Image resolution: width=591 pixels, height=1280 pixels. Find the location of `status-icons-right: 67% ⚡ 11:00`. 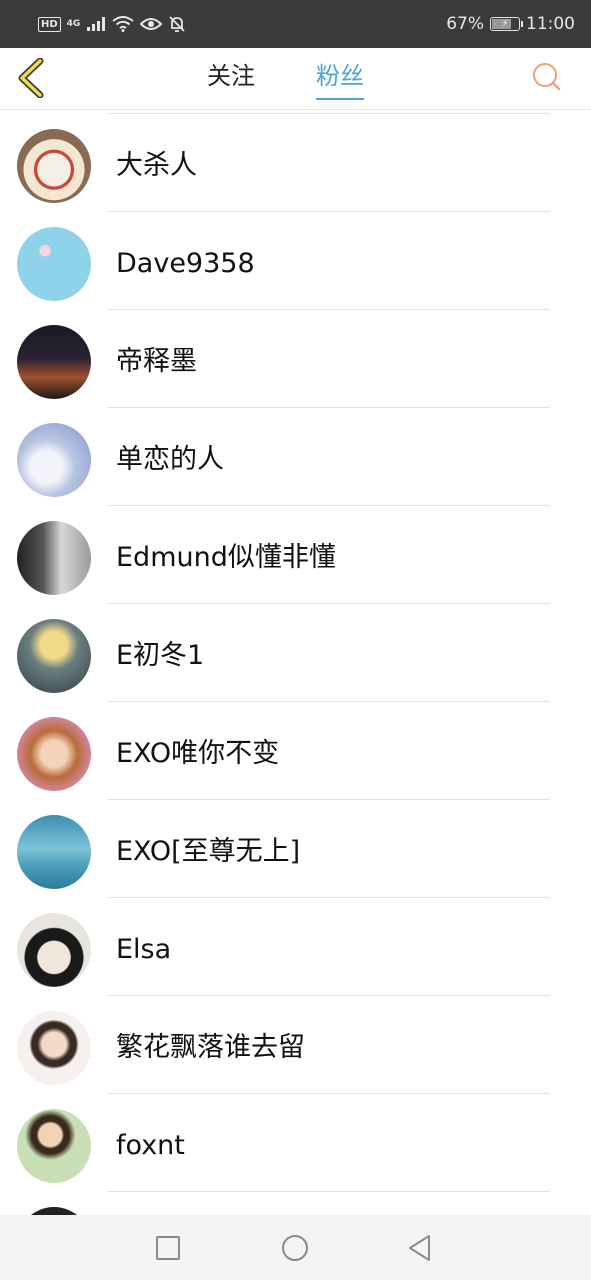

status-icons-right: 67% ⚡ 11:00 is located at coordinates (510, 24).